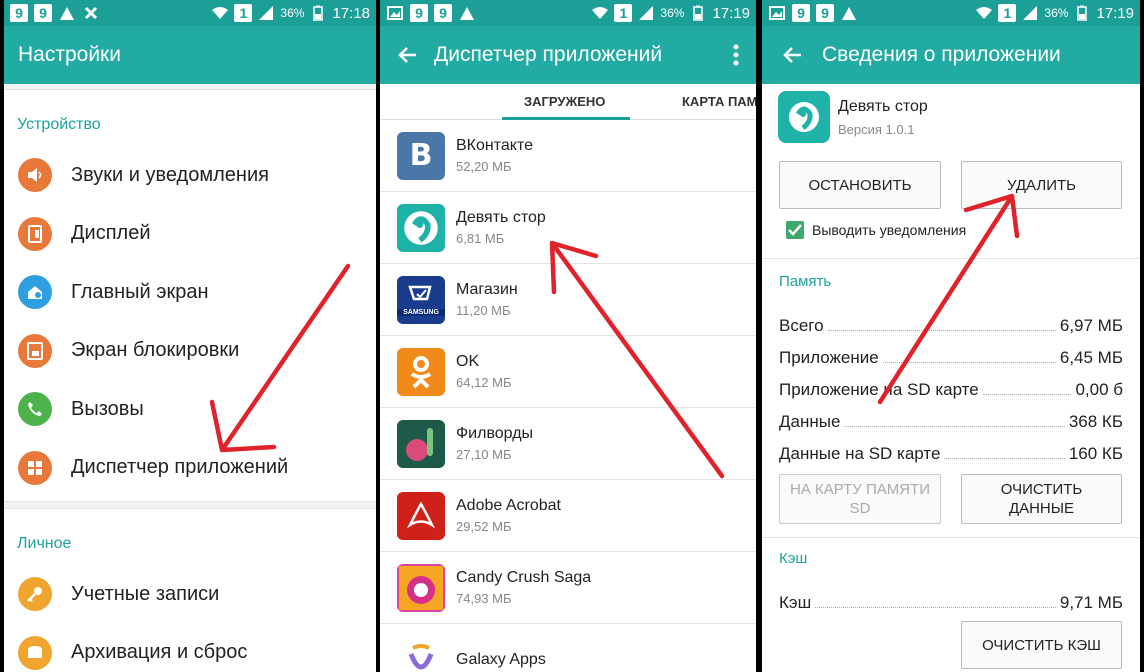  I want to click on lock-screen-icon, so click(35, 350).